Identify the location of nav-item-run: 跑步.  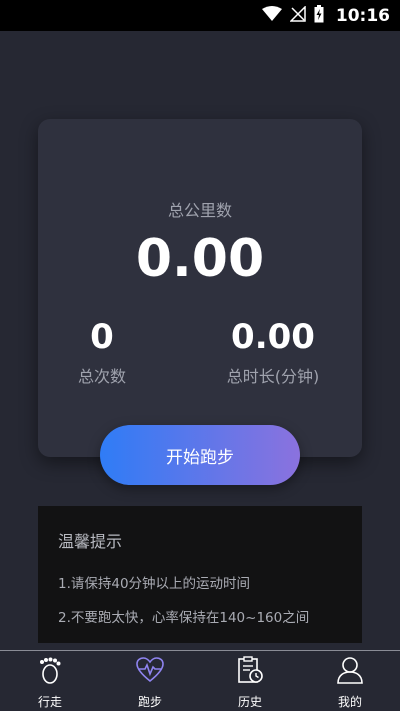
(150, 681).